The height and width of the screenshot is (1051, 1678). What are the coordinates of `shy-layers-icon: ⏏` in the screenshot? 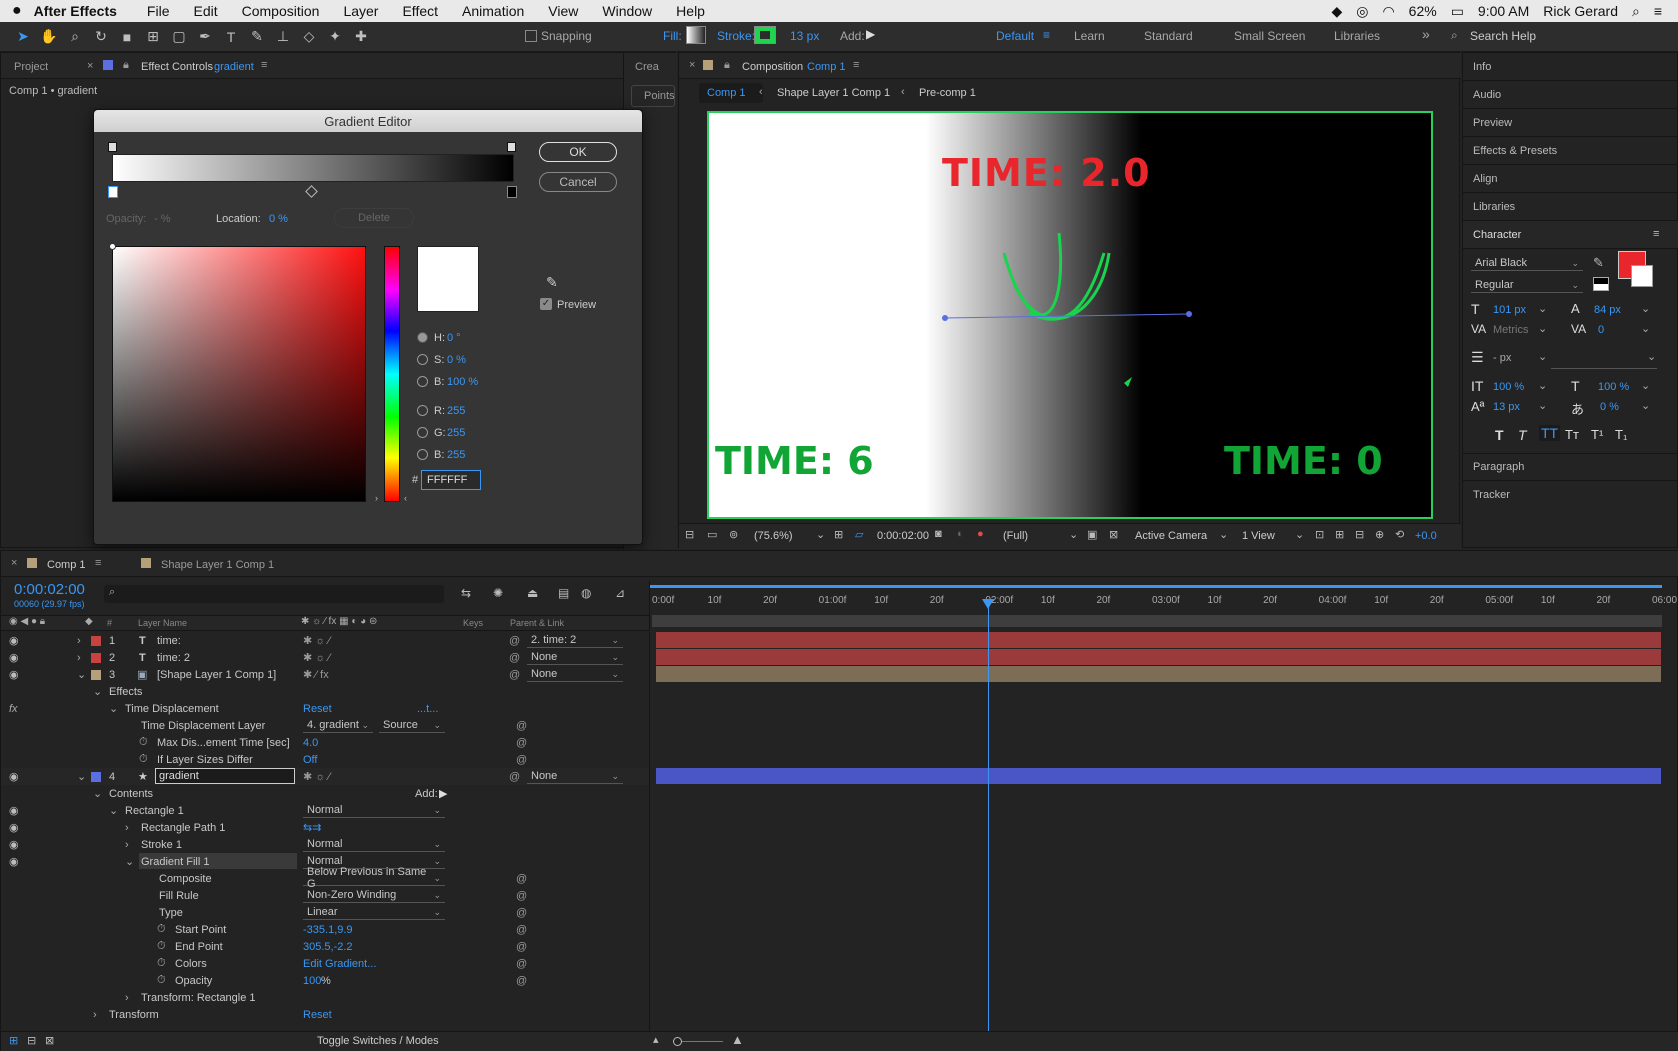 It's located at (532, 593).